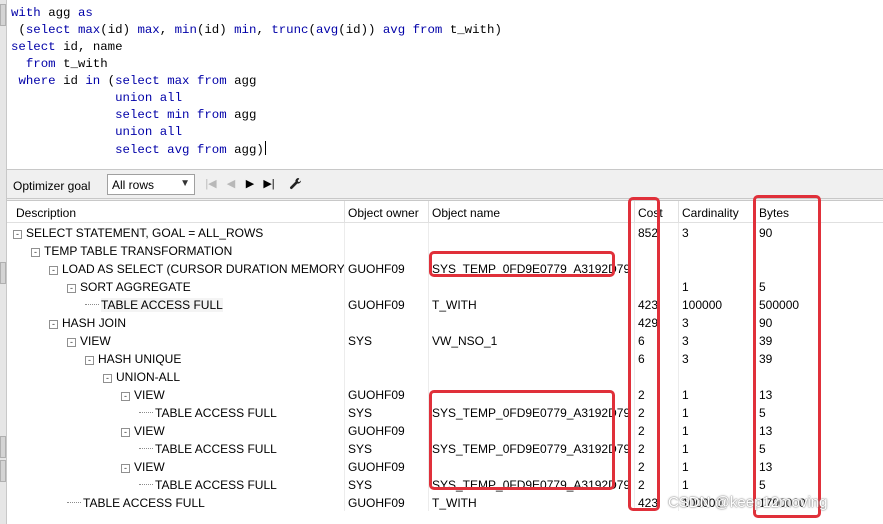  Describe the element at coordinates (137, 81) in the screenshot. I see `code-line: where id in (select max from agg` at that location.